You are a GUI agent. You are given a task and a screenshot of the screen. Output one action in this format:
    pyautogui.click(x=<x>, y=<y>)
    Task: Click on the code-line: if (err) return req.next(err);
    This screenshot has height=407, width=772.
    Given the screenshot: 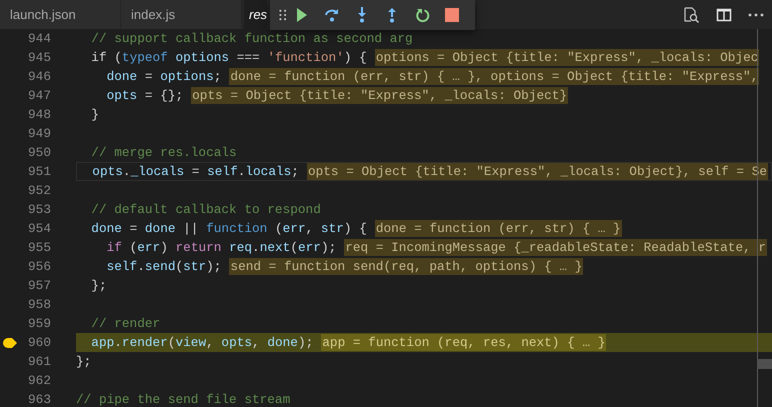 What is the action you would take?
    pyautogui.click(x=221, y=247)
    